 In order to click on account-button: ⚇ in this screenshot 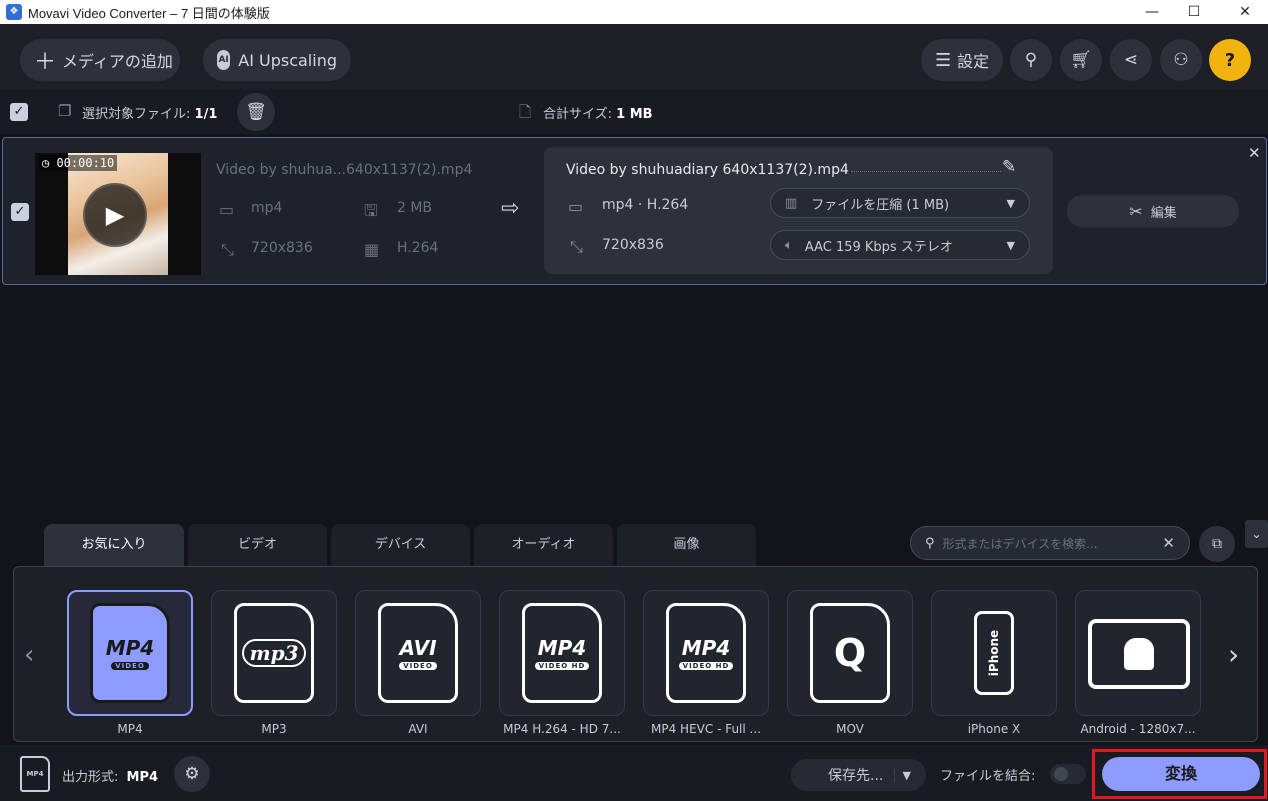, I will do `click(1181, 60)`.